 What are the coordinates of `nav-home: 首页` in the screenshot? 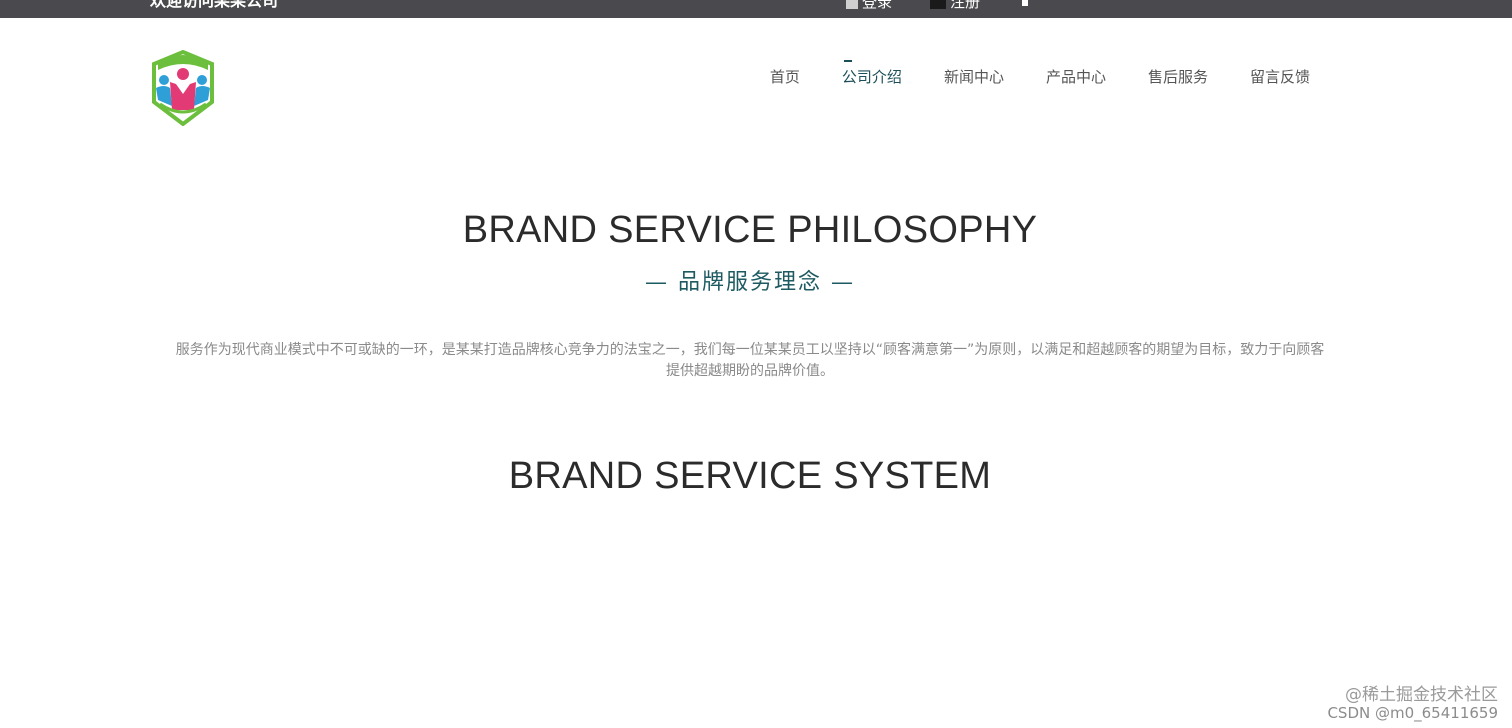 It's located at (785, 77).